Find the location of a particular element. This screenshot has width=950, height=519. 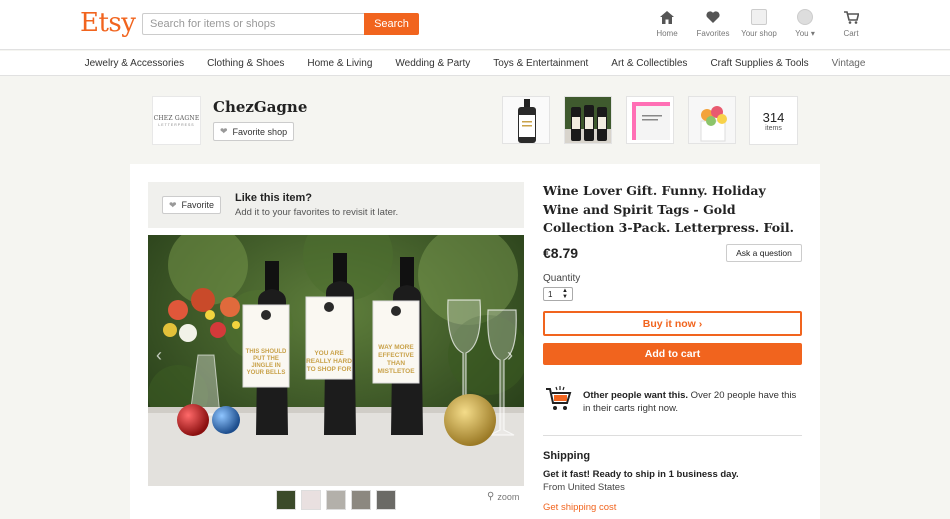

home-icon is located at coordinates (667, 17).